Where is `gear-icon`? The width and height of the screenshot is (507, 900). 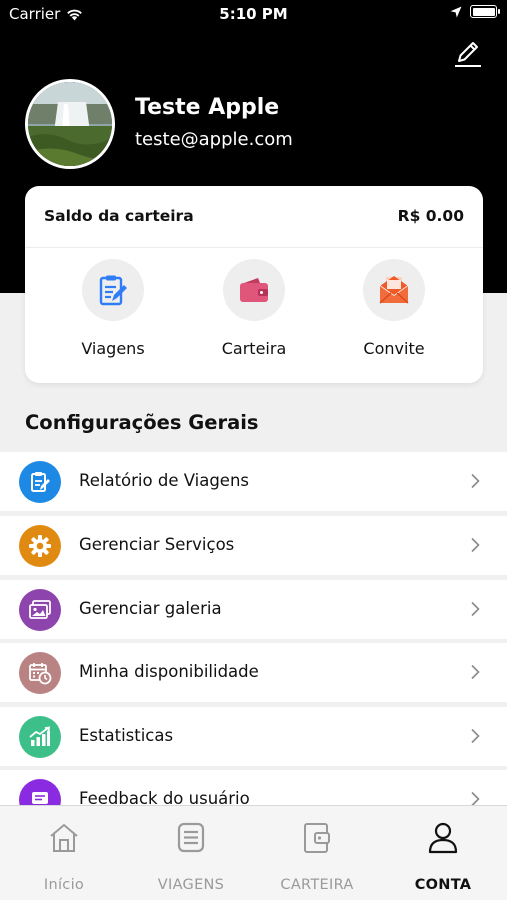
gear-icon is located at coordinates (40, 546).